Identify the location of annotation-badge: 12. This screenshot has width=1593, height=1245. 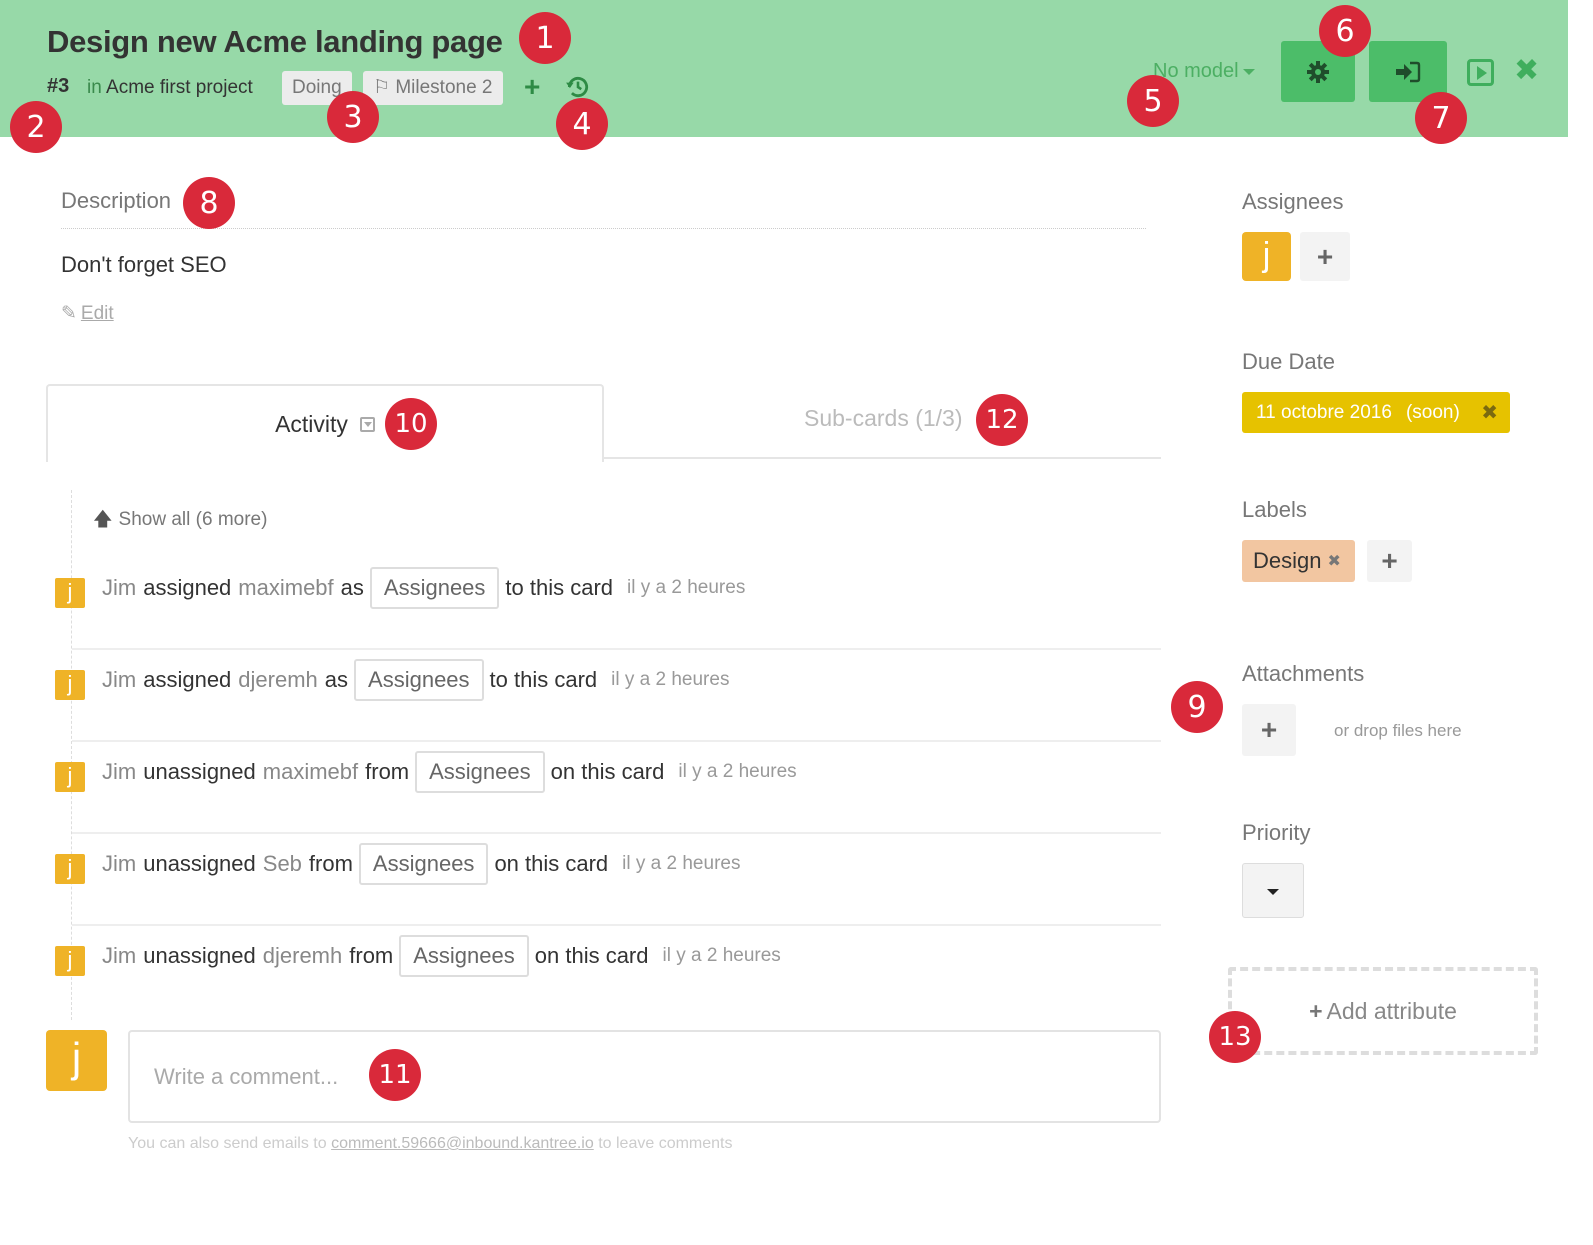
(1002, 420).